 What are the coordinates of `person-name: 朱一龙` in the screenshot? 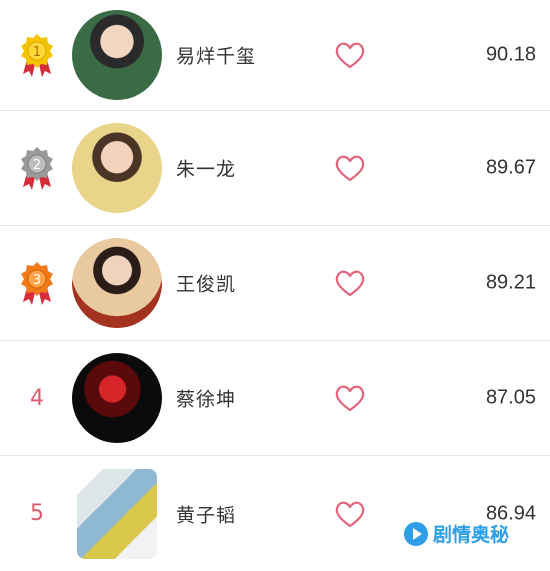 It's located at (206, 169).